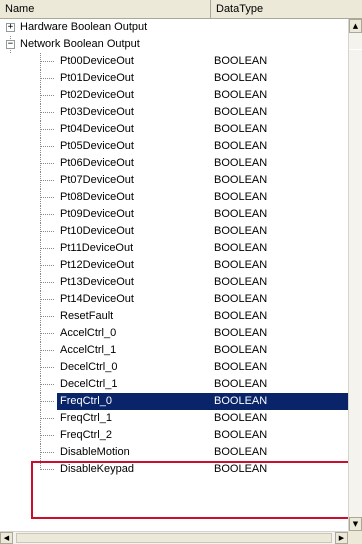 This screenshot has width=362, height=544. What do you see at coordinates (10, 27) in the screenshot?
I see `expand-icon: +` at bounding box center [10, 27].